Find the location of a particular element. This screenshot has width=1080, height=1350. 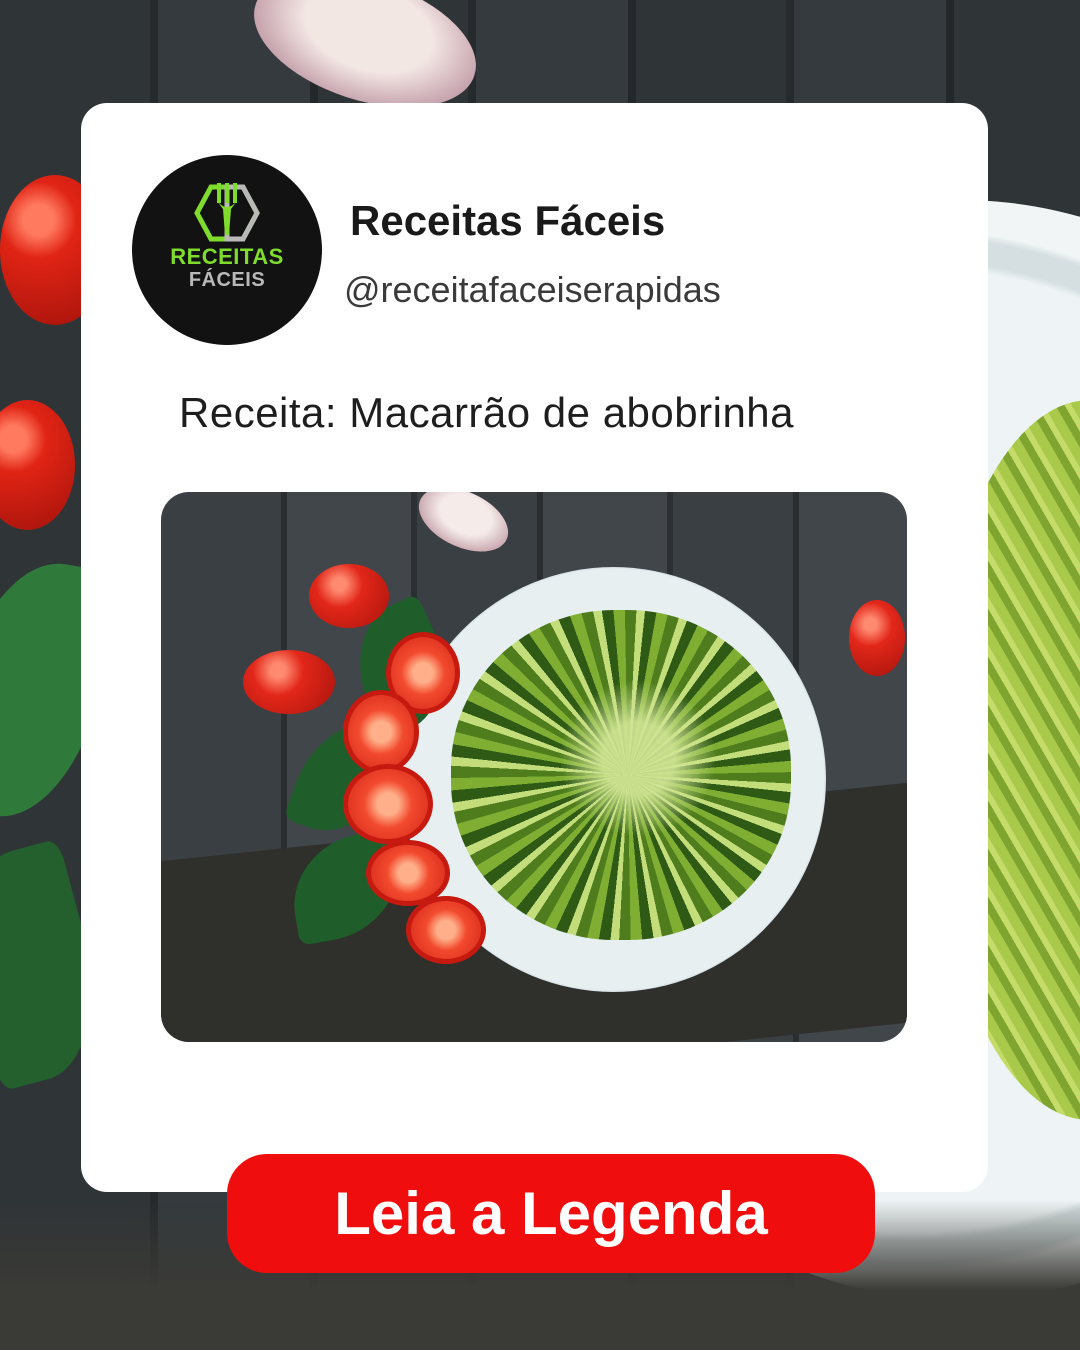

profile-handle: @receitafaceiserapidas is located at coordinates (532, 290).